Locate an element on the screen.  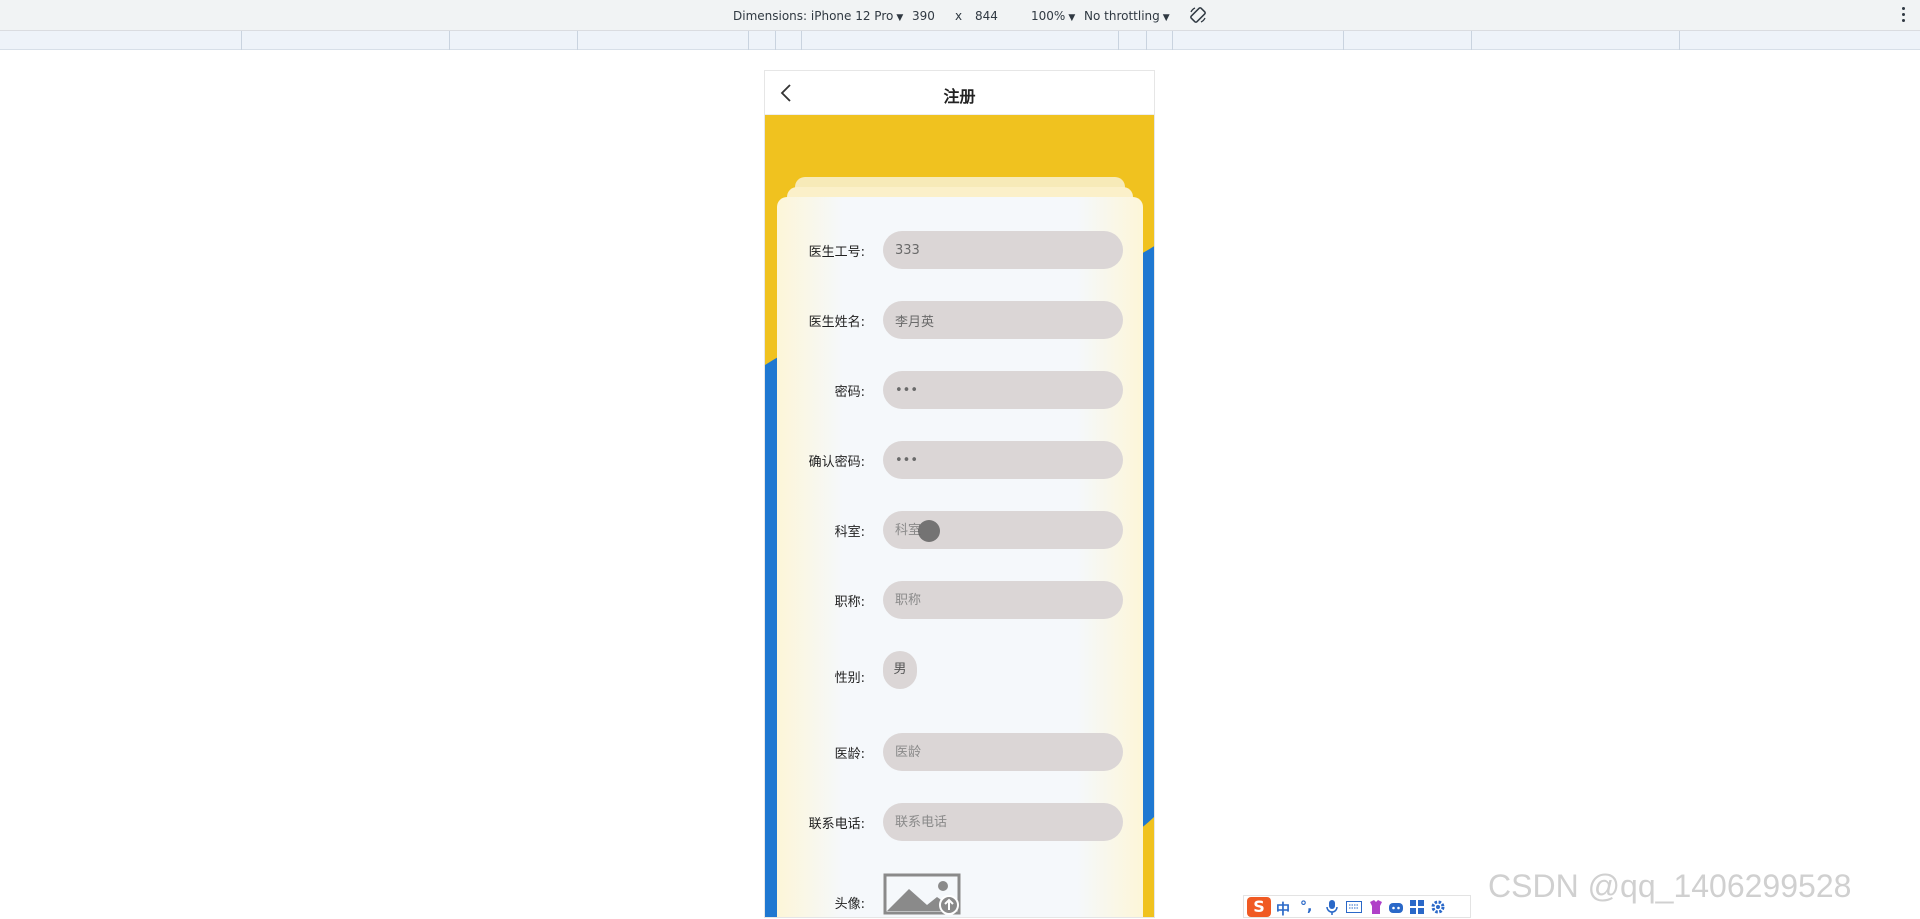
height-input: 844 is located at coordinates (986, 16).